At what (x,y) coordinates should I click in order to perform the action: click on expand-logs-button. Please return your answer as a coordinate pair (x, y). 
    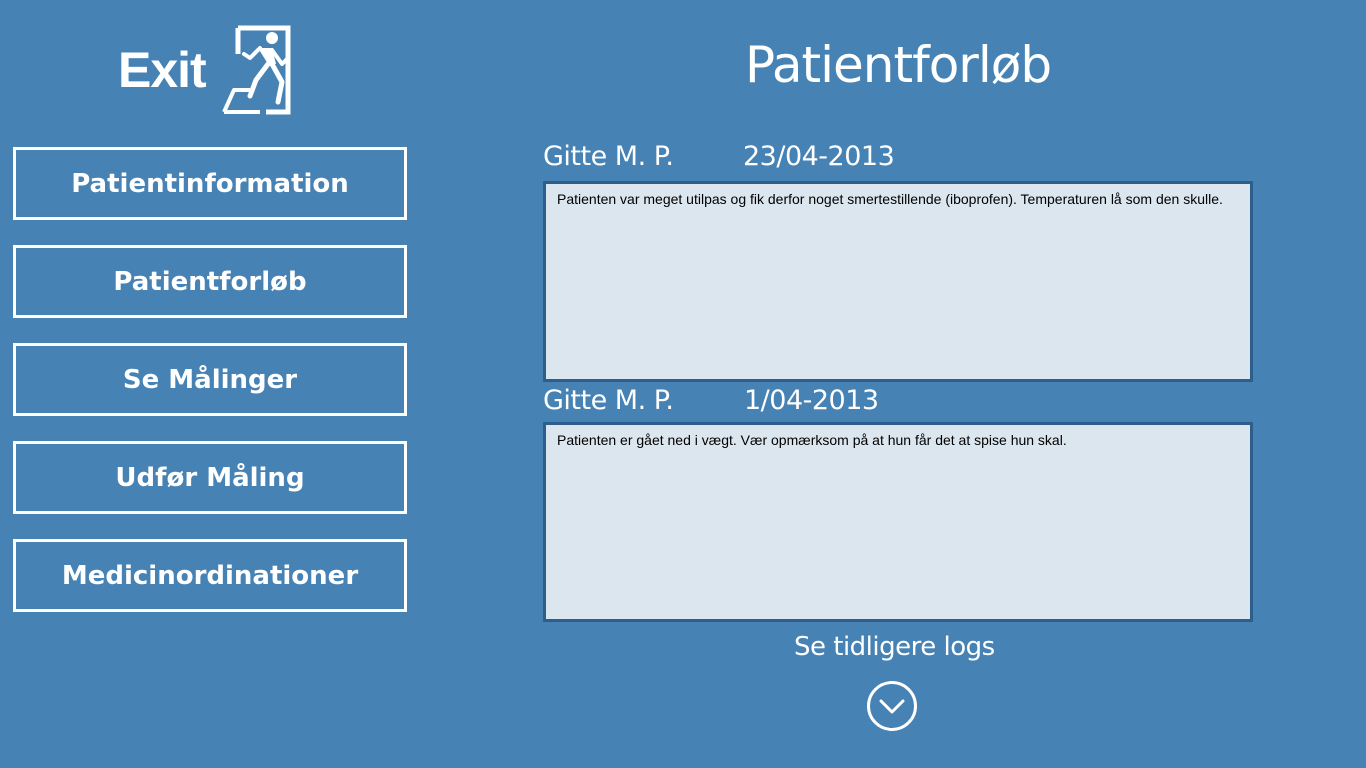
    Looking at the image, I should click on (892, 706).